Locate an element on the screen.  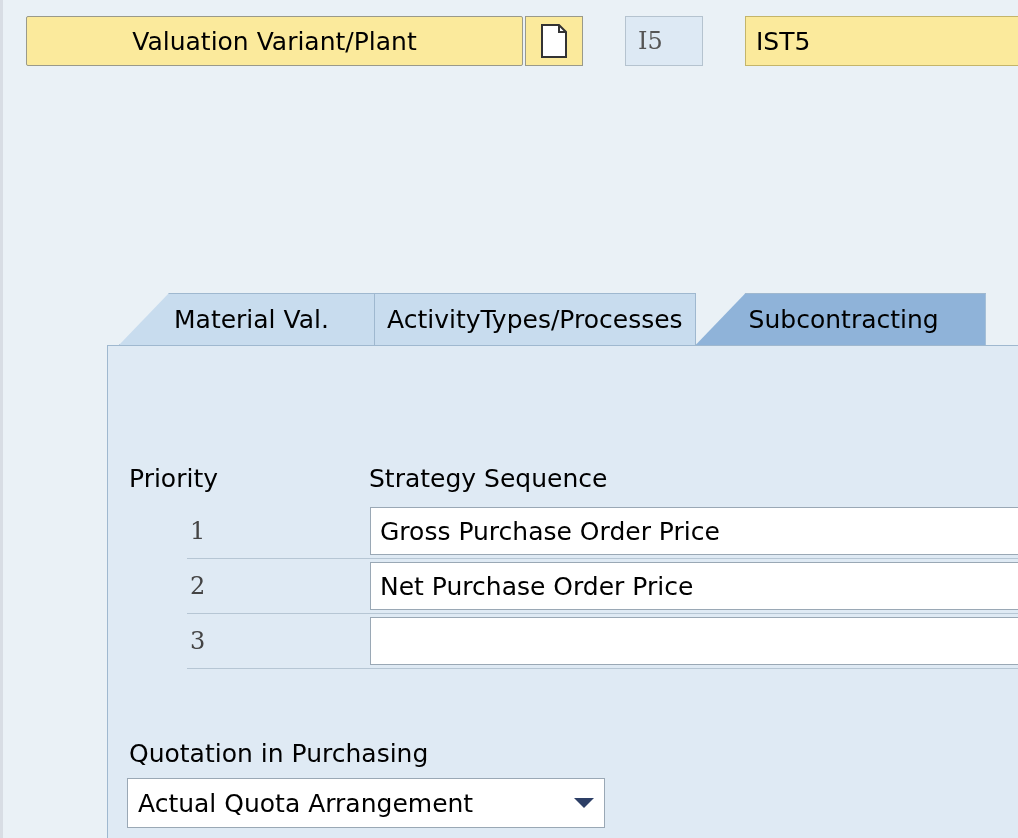
strategy-field: Net Purchase Order Price is located at coordinates (694, 586).